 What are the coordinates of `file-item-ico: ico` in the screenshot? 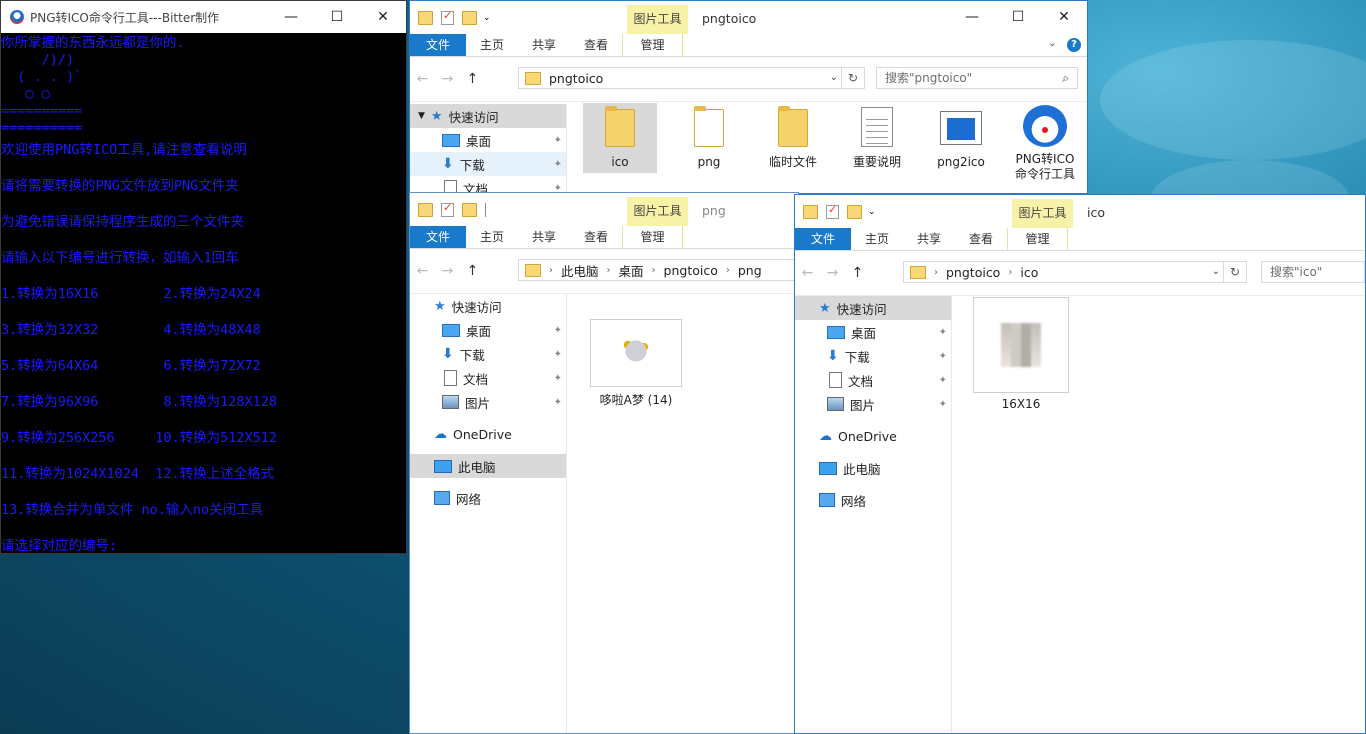 It's located at (620, 138).